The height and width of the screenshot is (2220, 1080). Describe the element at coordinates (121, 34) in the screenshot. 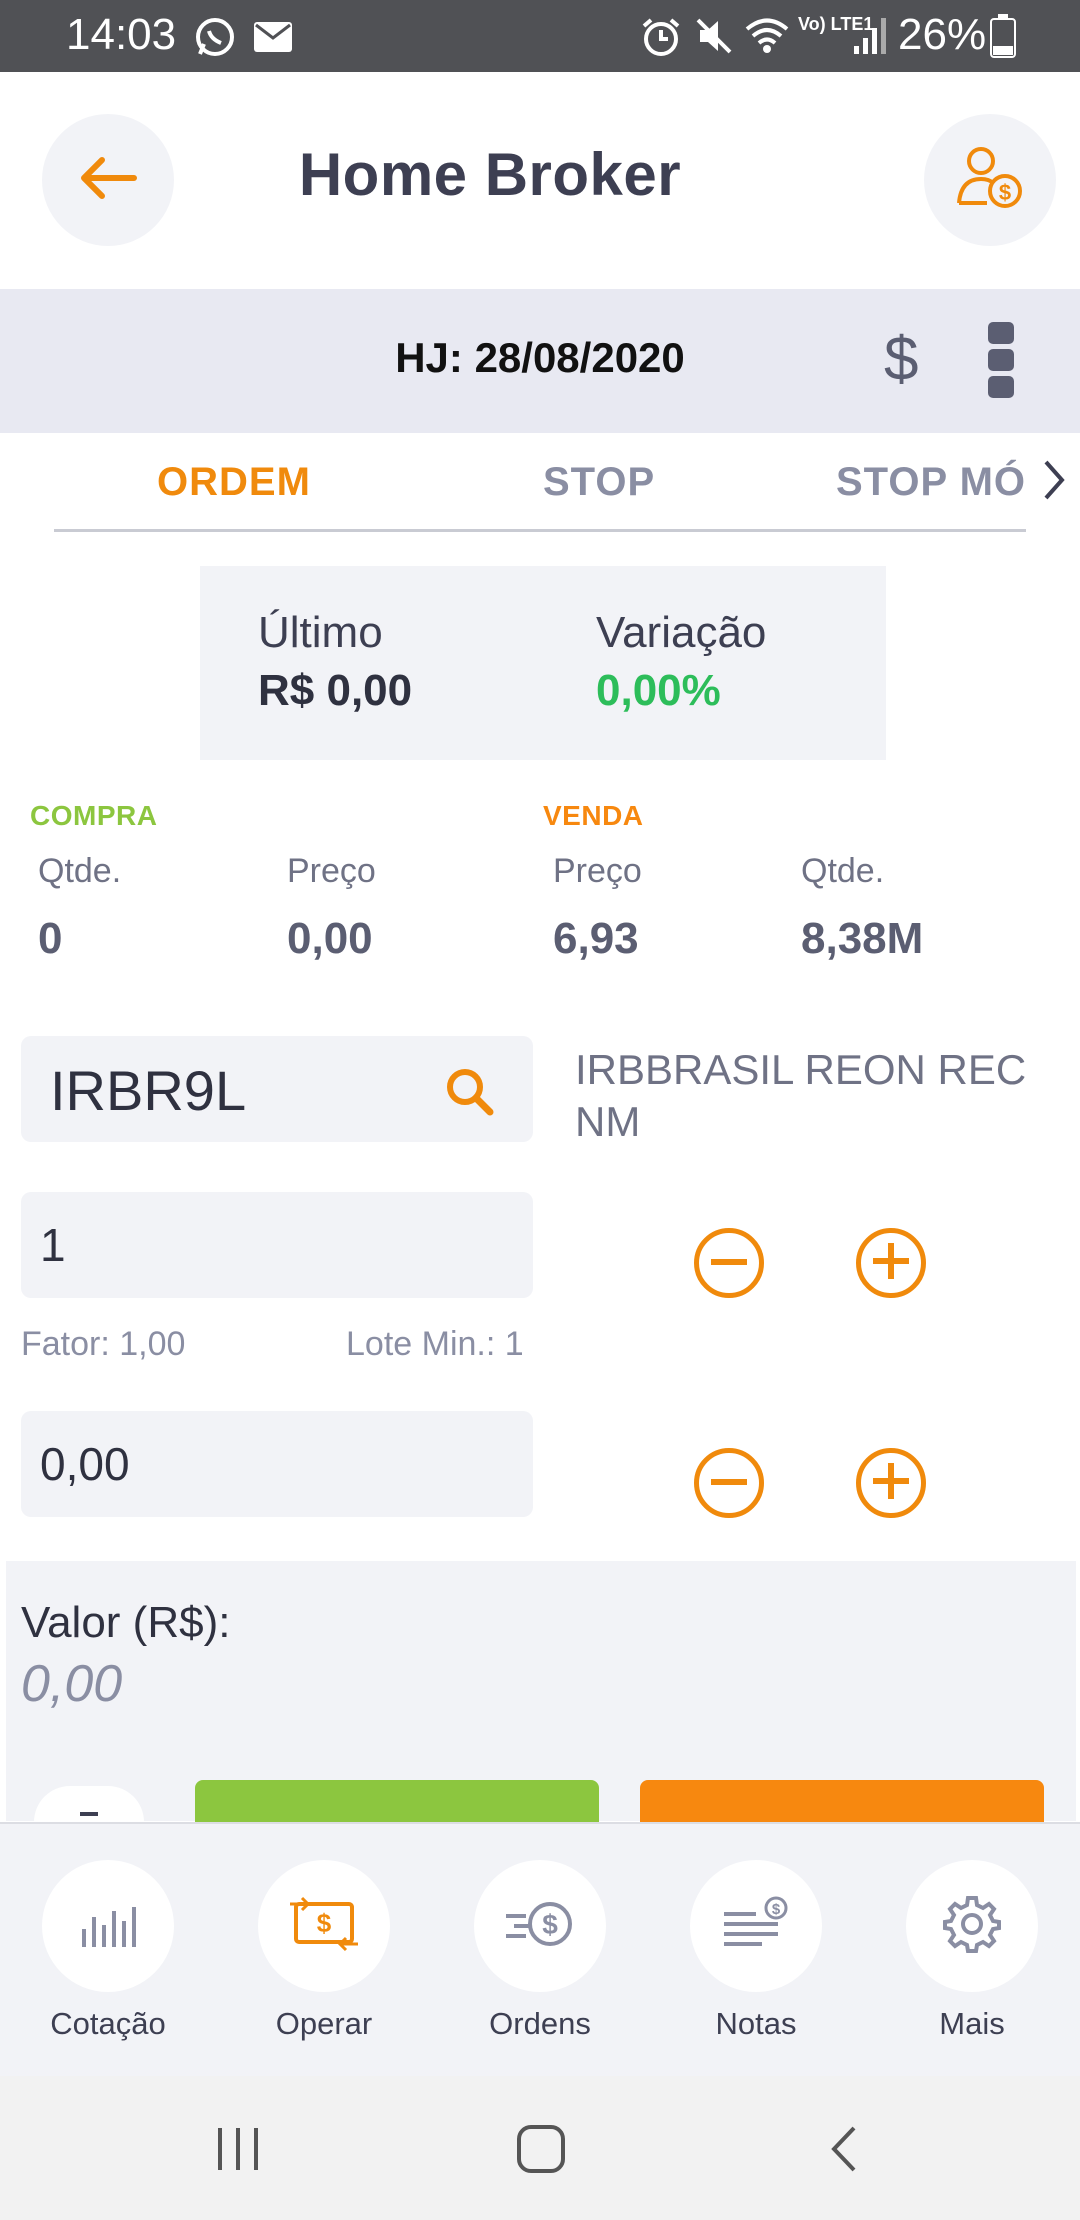

I see `status-time: 14:03` at that location.